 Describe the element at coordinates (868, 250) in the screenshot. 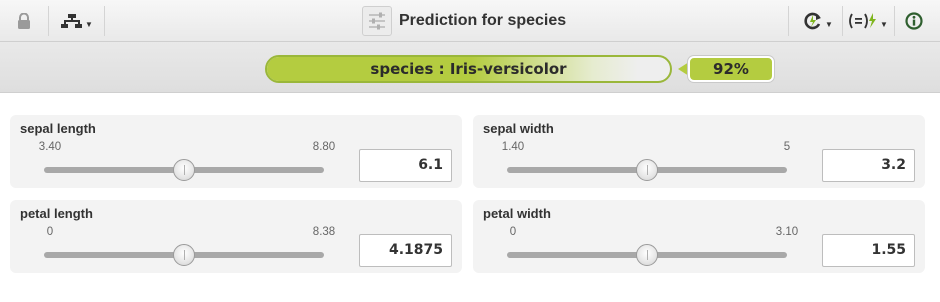

I see `field-value-input: 1.55` at that location.